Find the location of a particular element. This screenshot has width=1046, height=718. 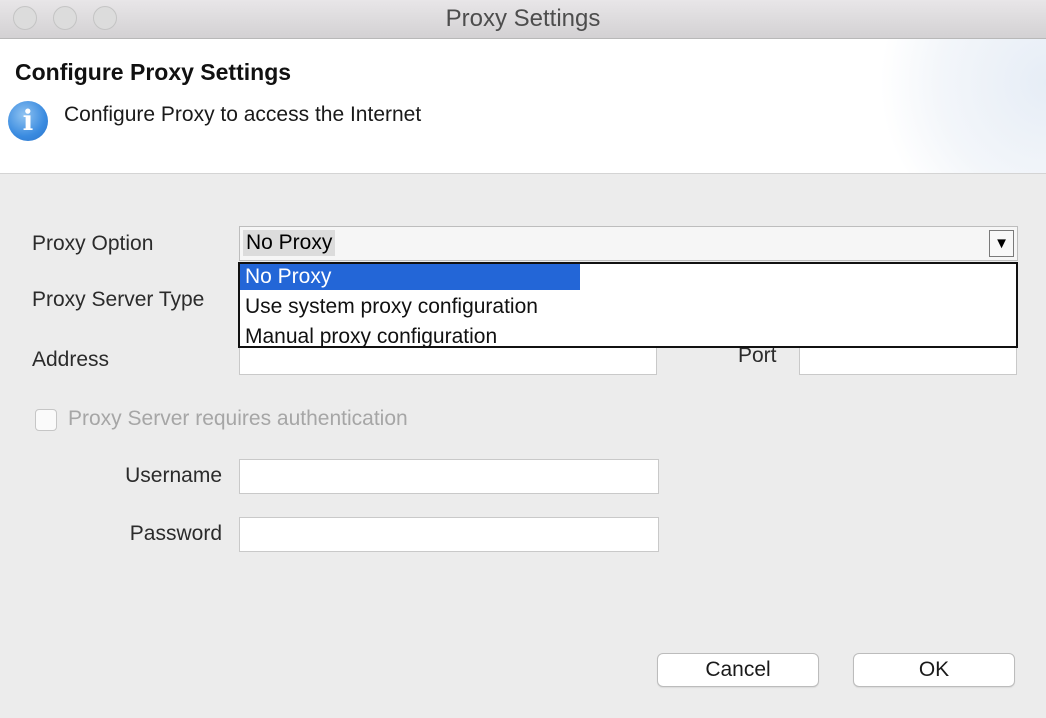

password-label: Password is located at coordinates (175, 533).